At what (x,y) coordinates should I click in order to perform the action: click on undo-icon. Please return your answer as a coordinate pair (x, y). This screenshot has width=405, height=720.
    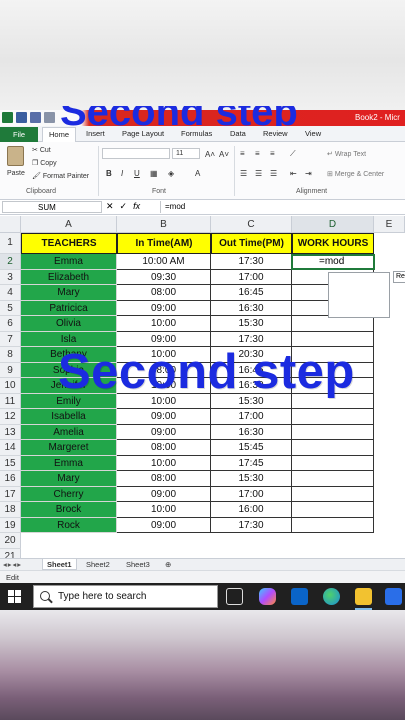
    Looking at the image, I should click on (35, 117).